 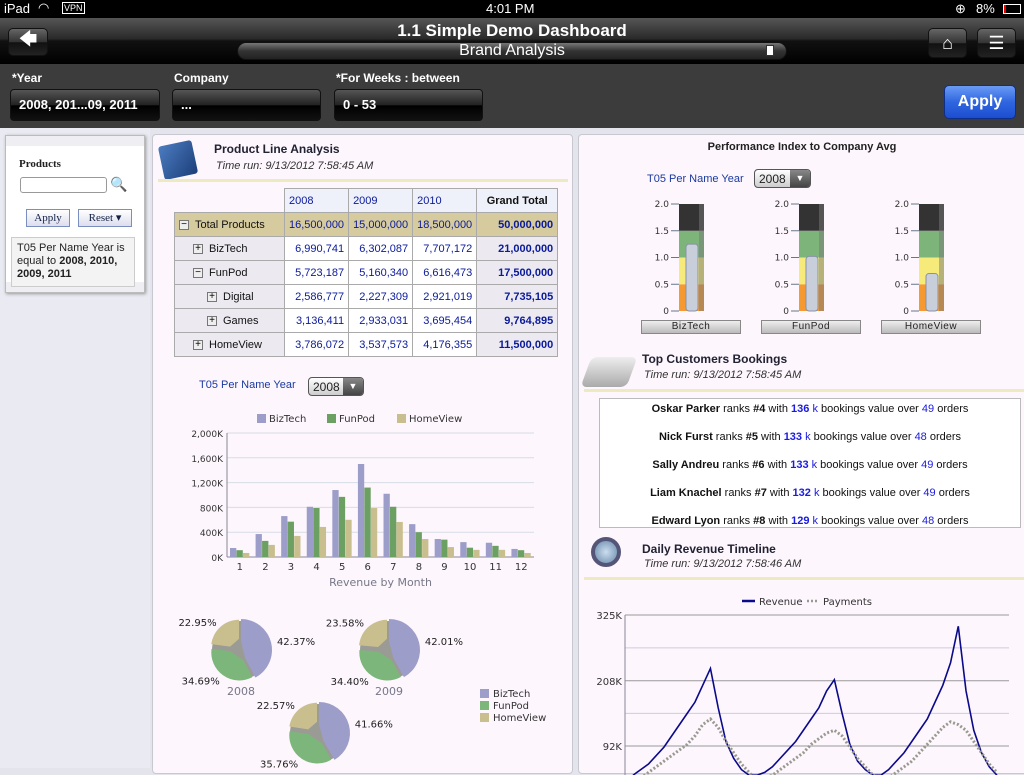 What do you see at coordinates (512, 51) in the screenshot?
I see `page-selector: Brand Analysis` at bounding box center [512, 51].